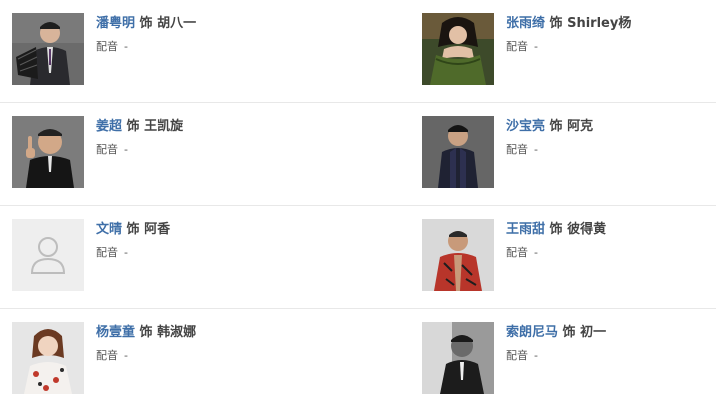 This screenshot has width=716, height=412. I want to click on cast-card: 王雨甜 饰 彼得黄 配音 -, so click(569, 257).